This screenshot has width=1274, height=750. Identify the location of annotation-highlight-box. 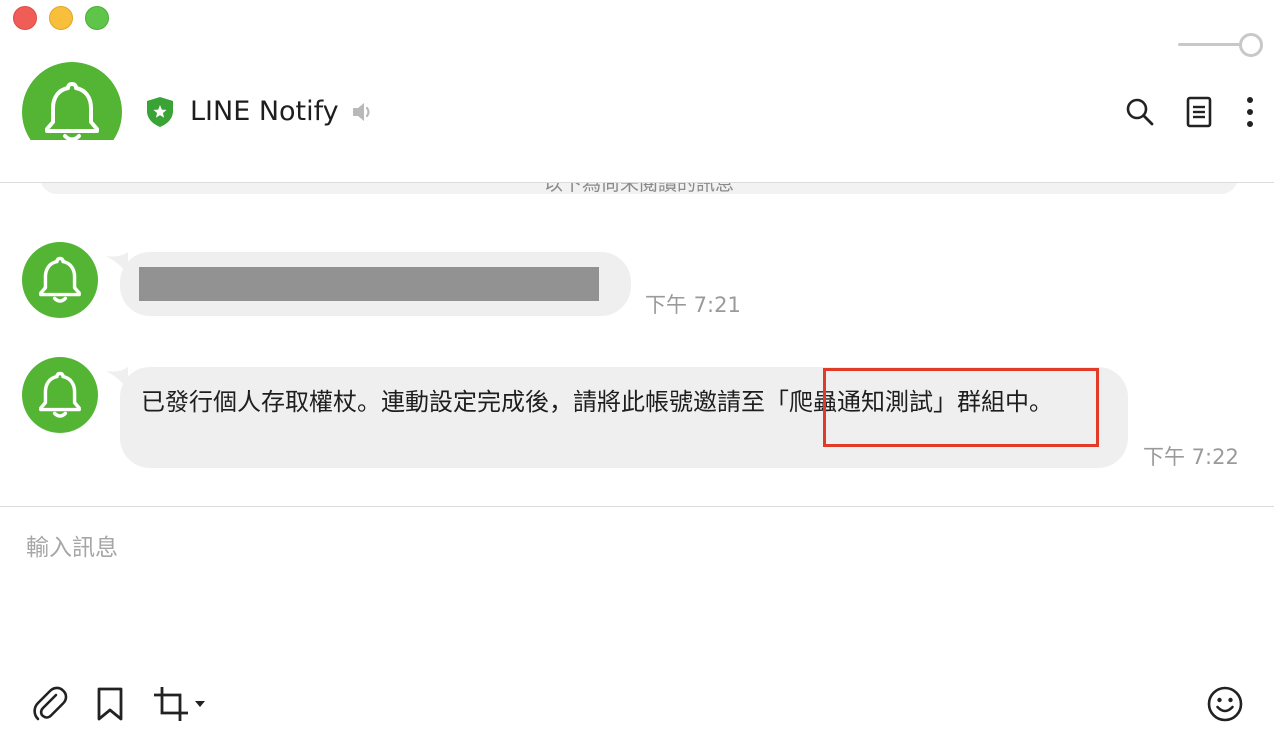
(961, 407).